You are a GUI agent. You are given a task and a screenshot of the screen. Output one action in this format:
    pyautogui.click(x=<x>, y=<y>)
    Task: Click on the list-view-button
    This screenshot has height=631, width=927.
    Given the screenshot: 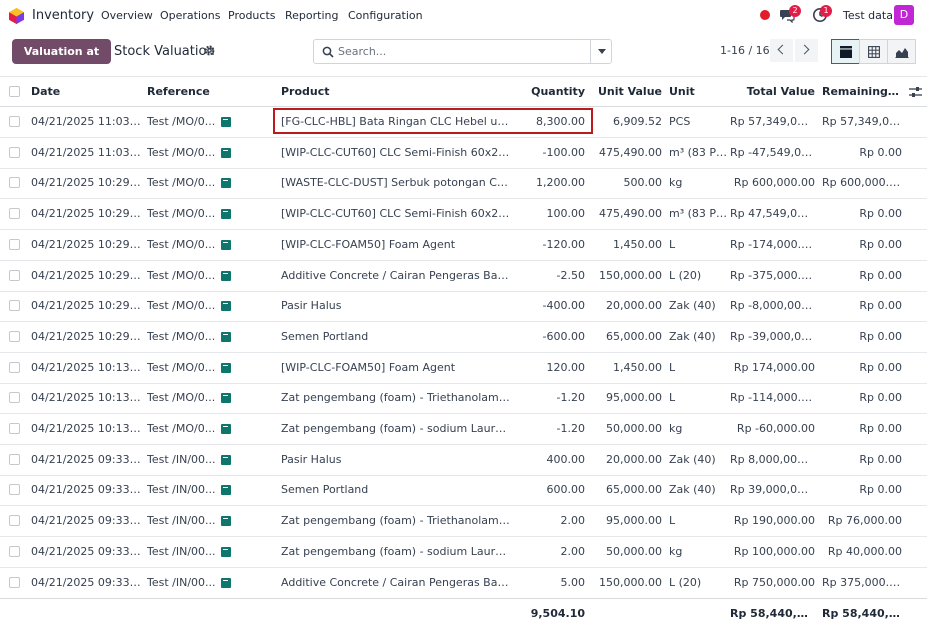 What is the action you would take?
    pyautogui.click(x=845, y=51)
    